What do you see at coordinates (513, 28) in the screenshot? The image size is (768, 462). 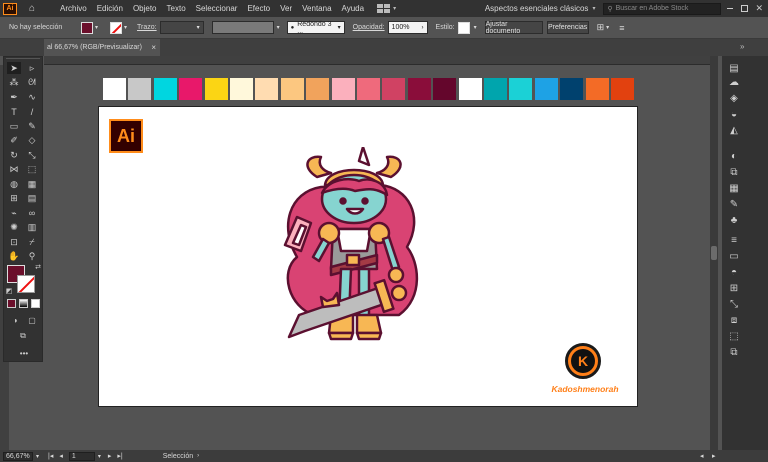 I see `adjust-document-button: Ajustar documento` at bounding box center [513, 28].